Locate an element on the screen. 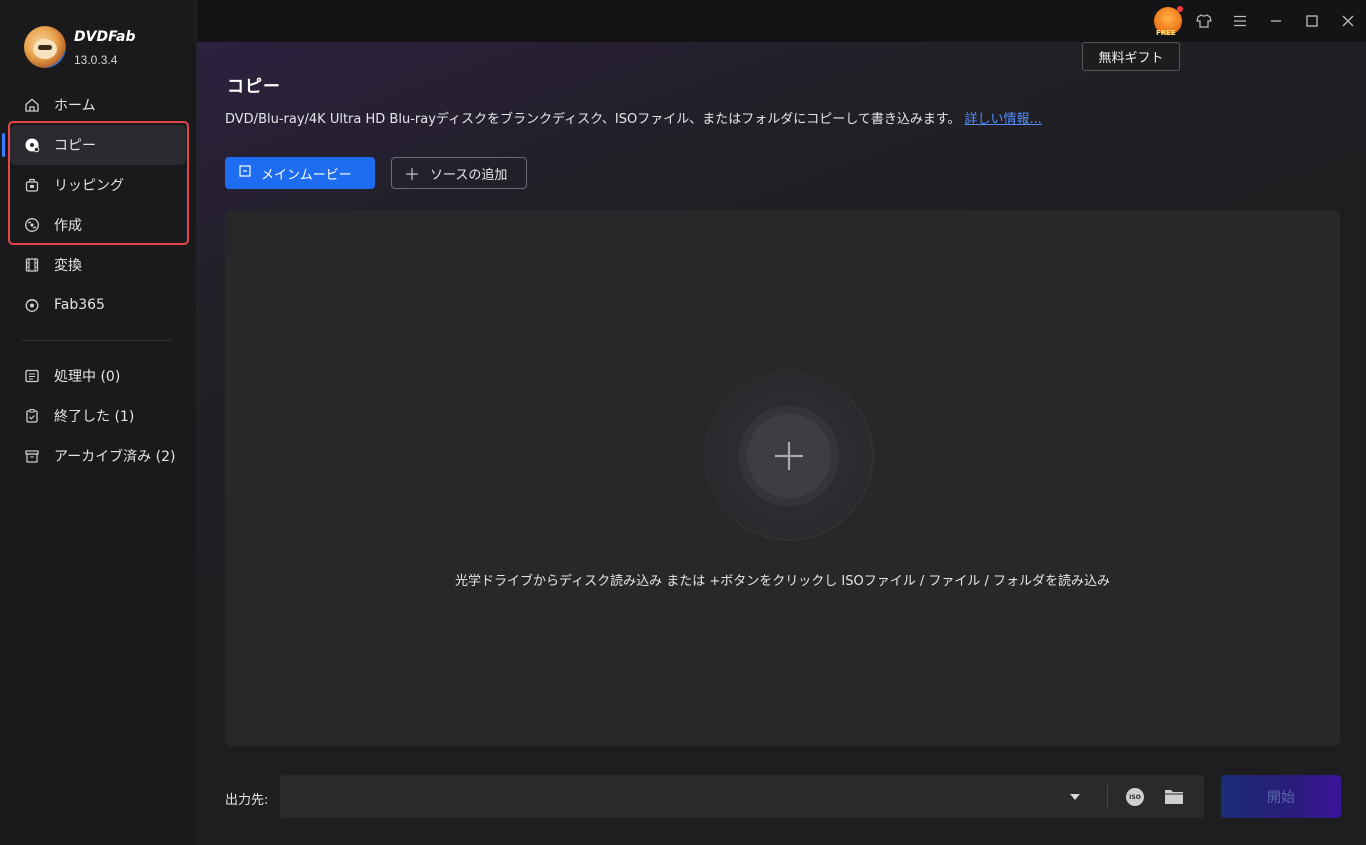 The height and width of the screenshot is (845, 1366). queue-nav: 処理中 (0) 終了した (1) アーカイブ済み (2) is located at coordinates (98, 416).